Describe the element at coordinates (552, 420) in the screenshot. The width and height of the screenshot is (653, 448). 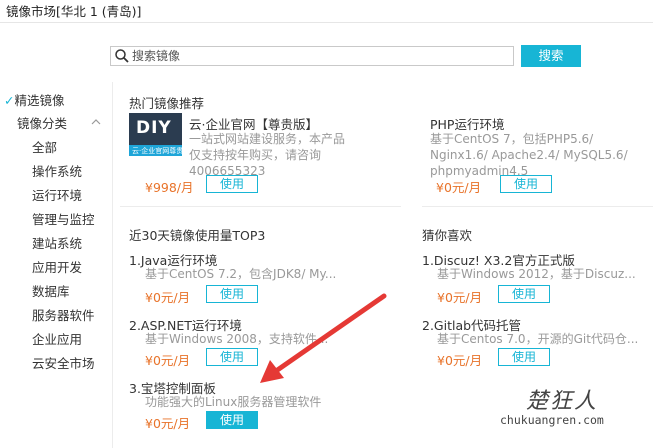
I see `watermark-url: chukuangren.com` at that location.